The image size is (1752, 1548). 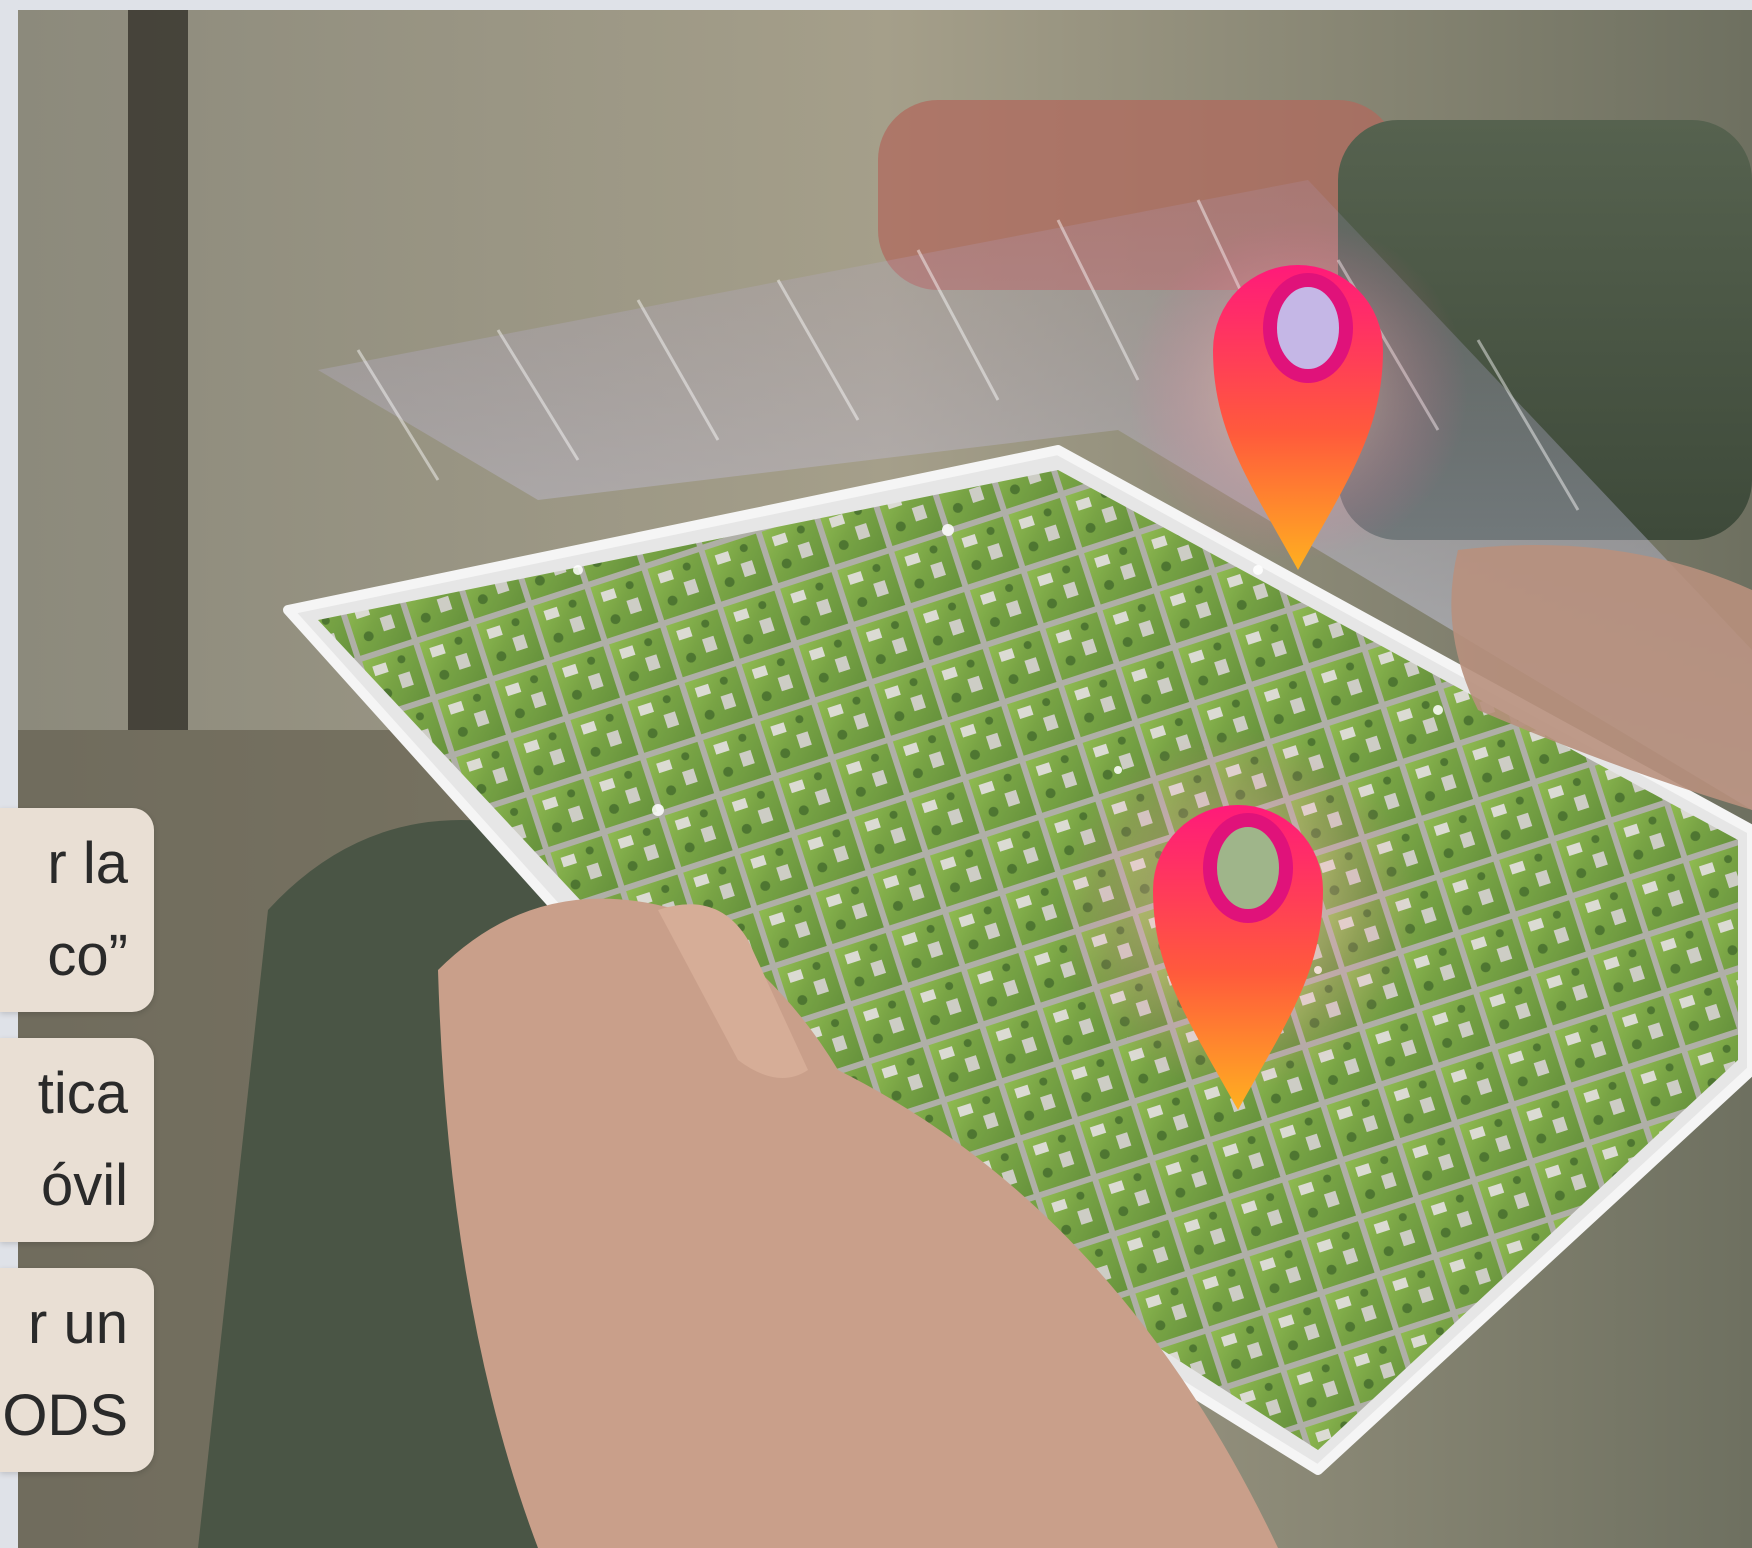 What do you see at coordinates (77, 1370) in the screenshot?
I see `caption-card: r un ODS` at bounding box center [77, 1370].